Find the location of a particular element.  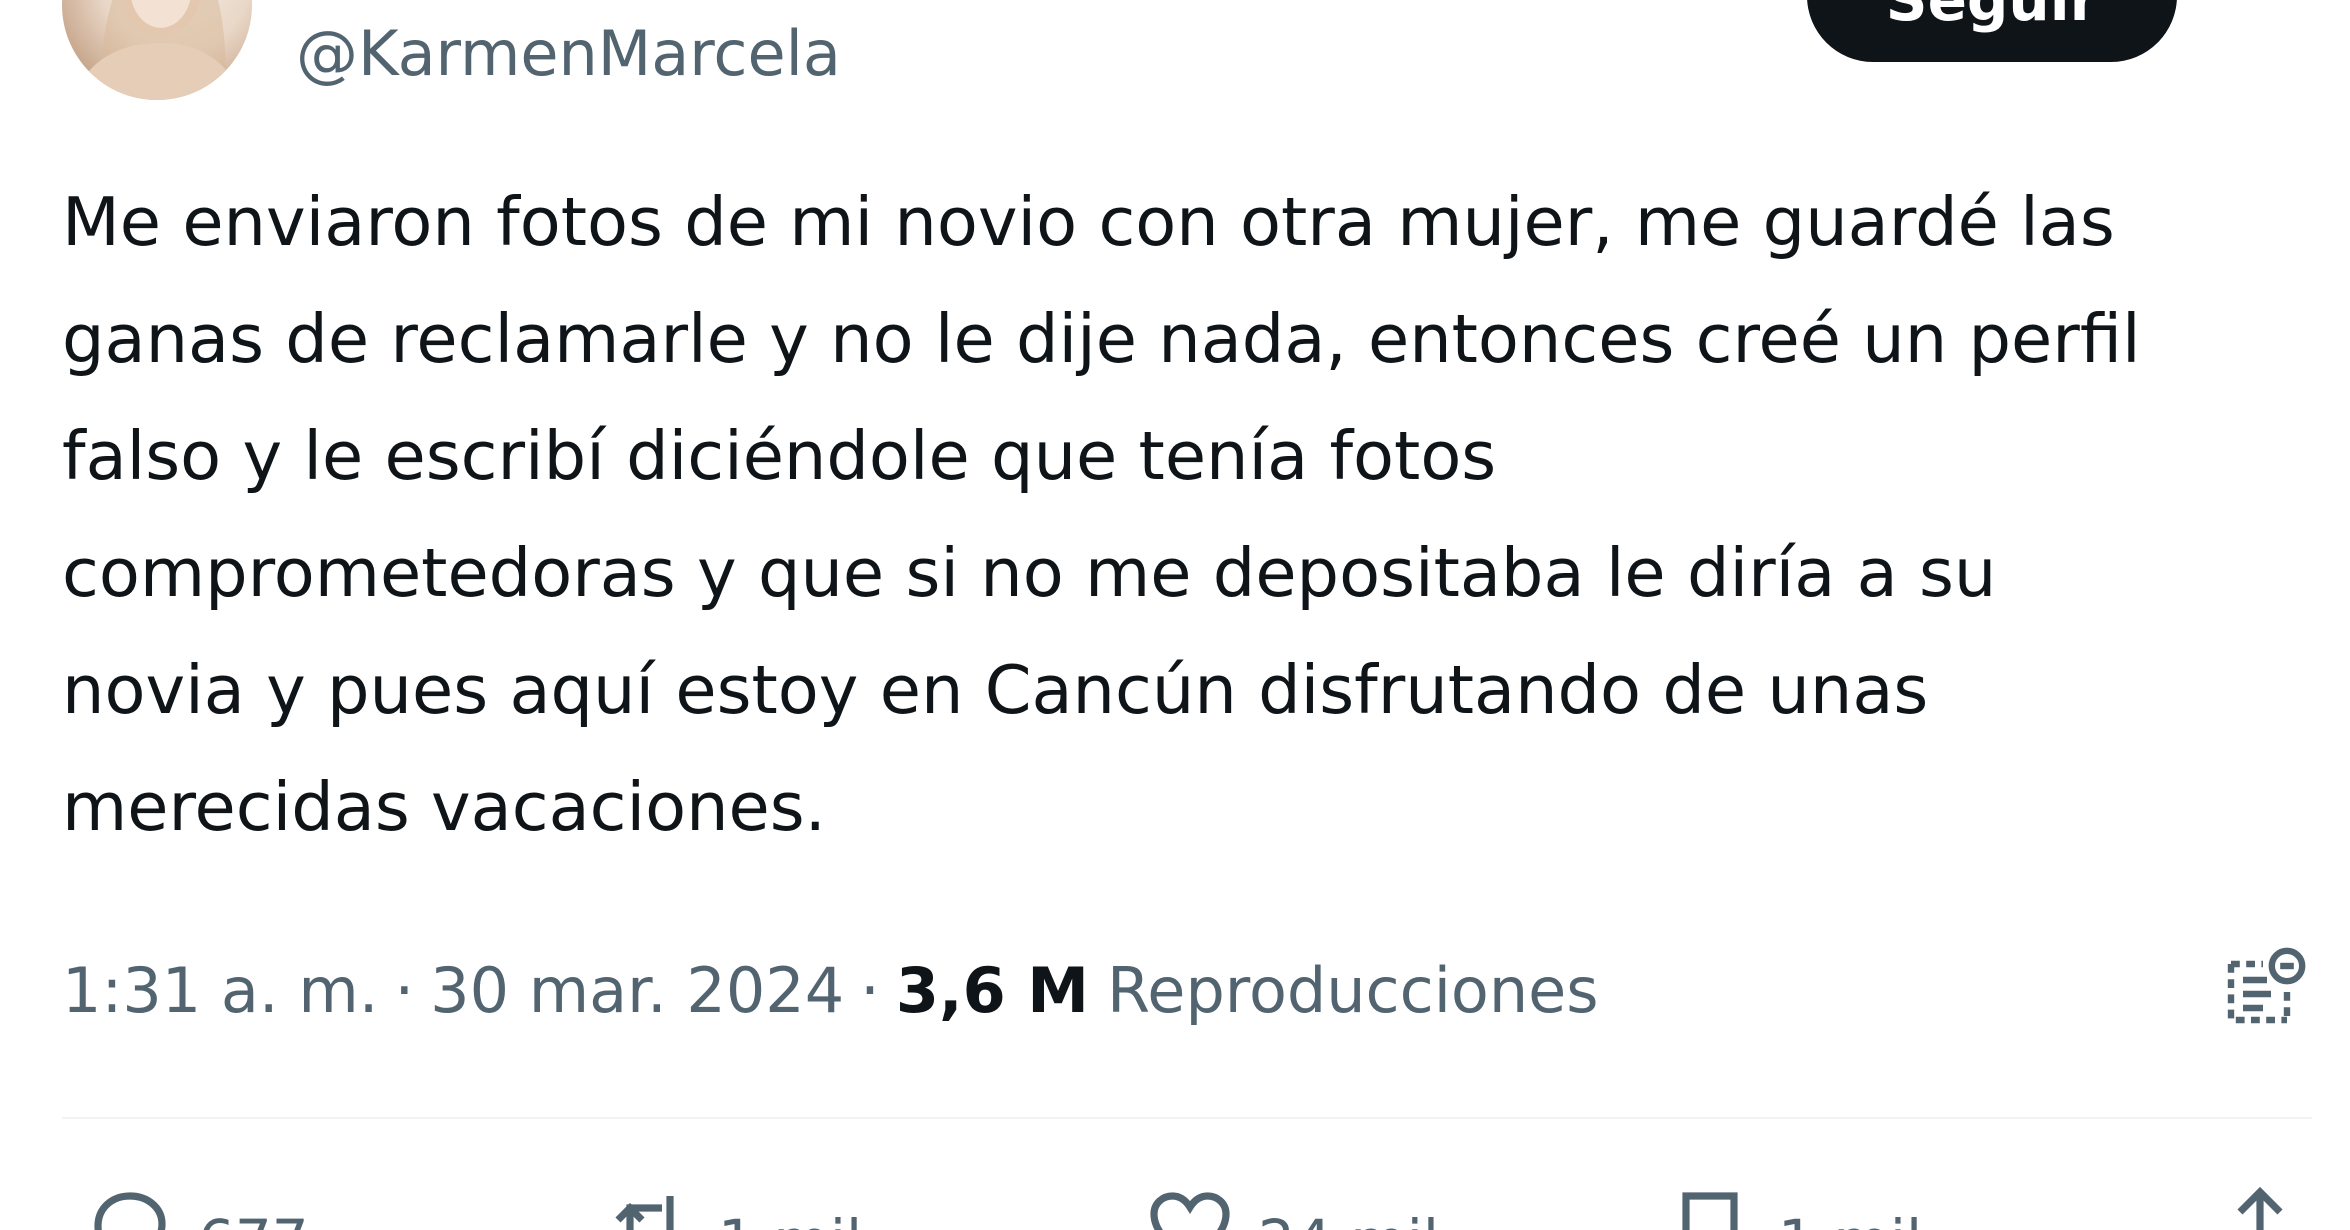

tweet-actions: 677 1 mil 24 mil 1 mil is located at coordinates (1187, 1205).